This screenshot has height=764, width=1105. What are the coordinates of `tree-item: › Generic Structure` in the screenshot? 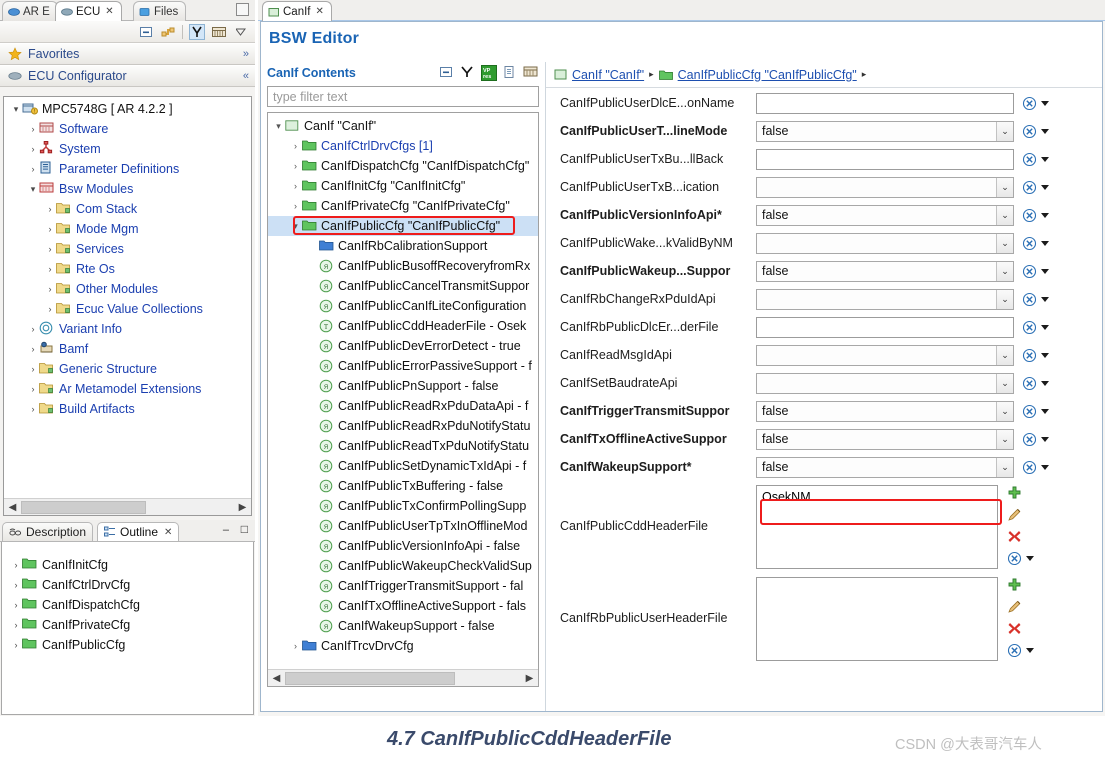 It's located at (127, 369).